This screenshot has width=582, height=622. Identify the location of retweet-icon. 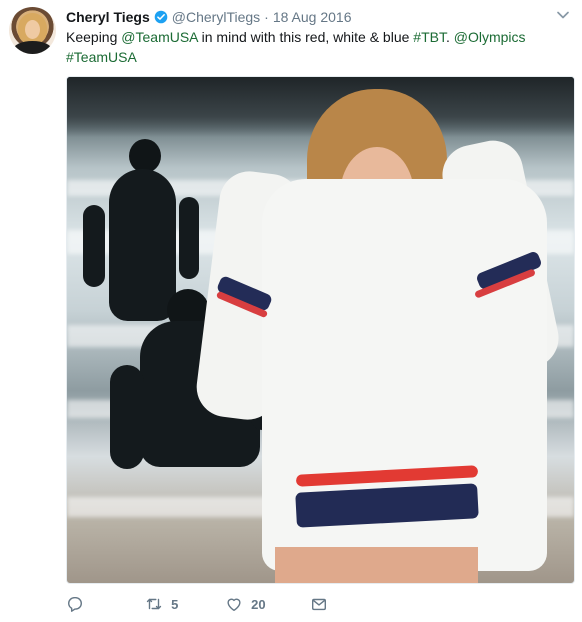
(154, 604).